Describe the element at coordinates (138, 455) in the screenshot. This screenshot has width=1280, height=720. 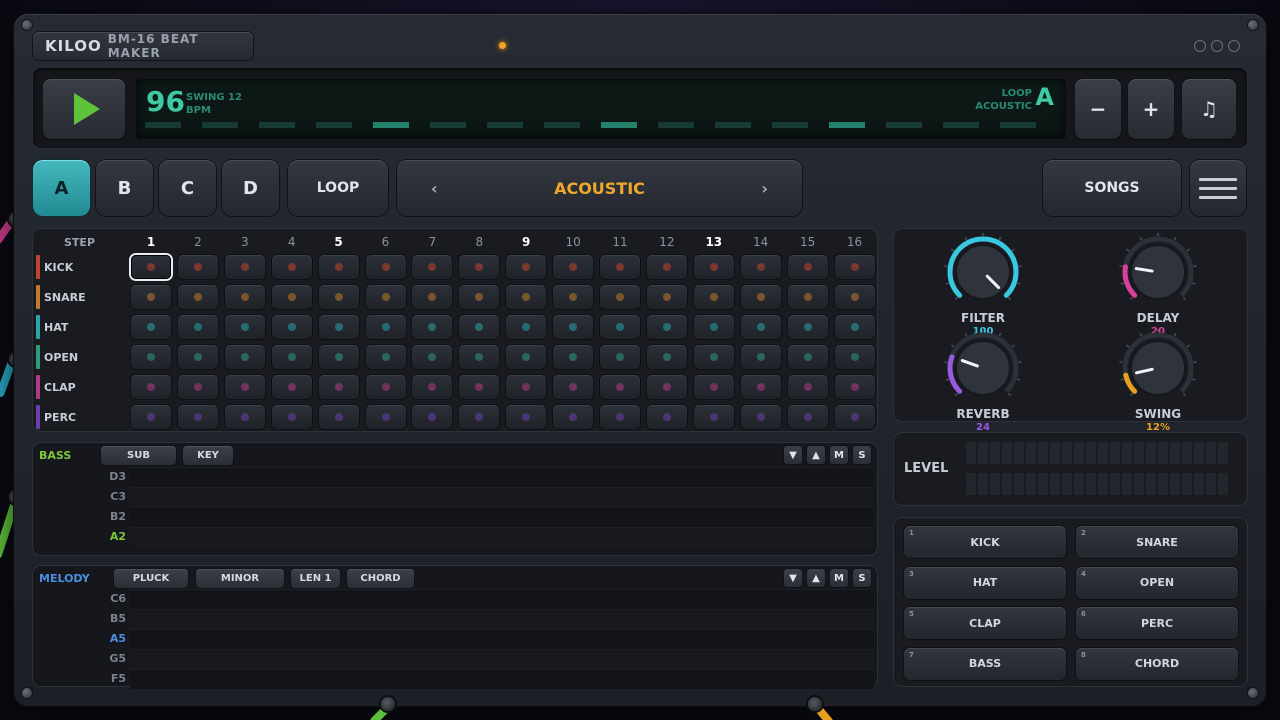
I see `bass-chip-sub: SUB` at that location.